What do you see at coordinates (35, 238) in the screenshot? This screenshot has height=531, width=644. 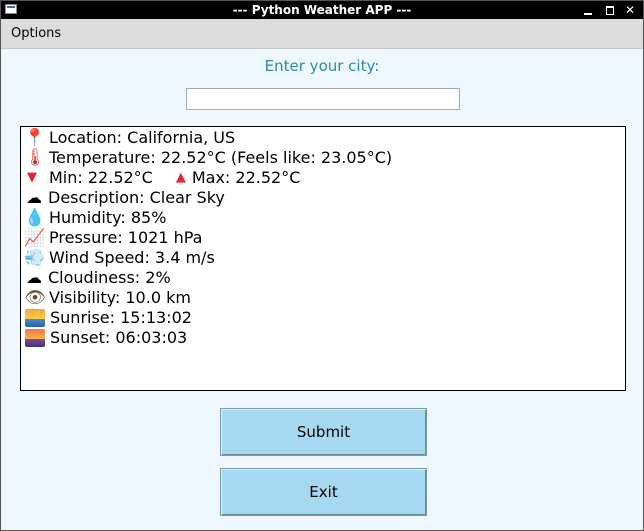 I see `chart-increasing-icon: 📈` at bounding box center [35, 238].